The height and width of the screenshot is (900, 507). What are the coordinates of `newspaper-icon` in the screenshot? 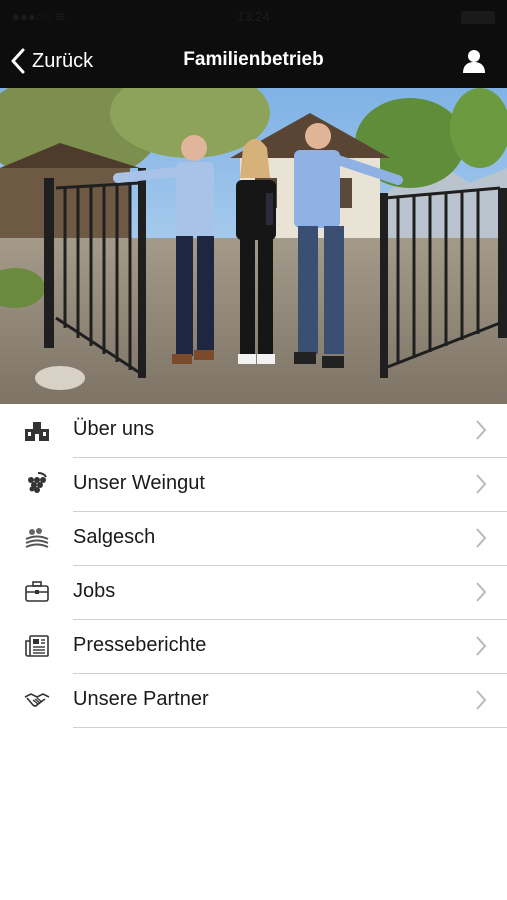 It's located at (37, 646).